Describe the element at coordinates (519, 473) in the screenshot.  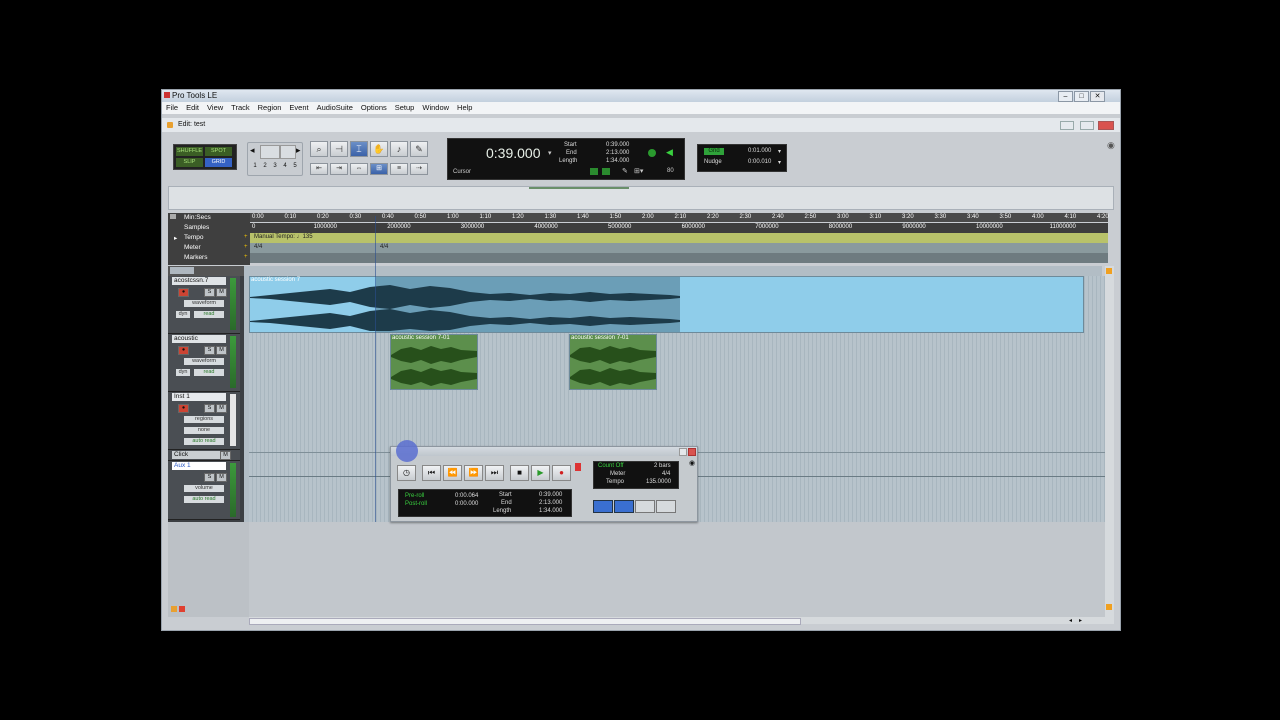
I see `stop-button: ■` at that location.